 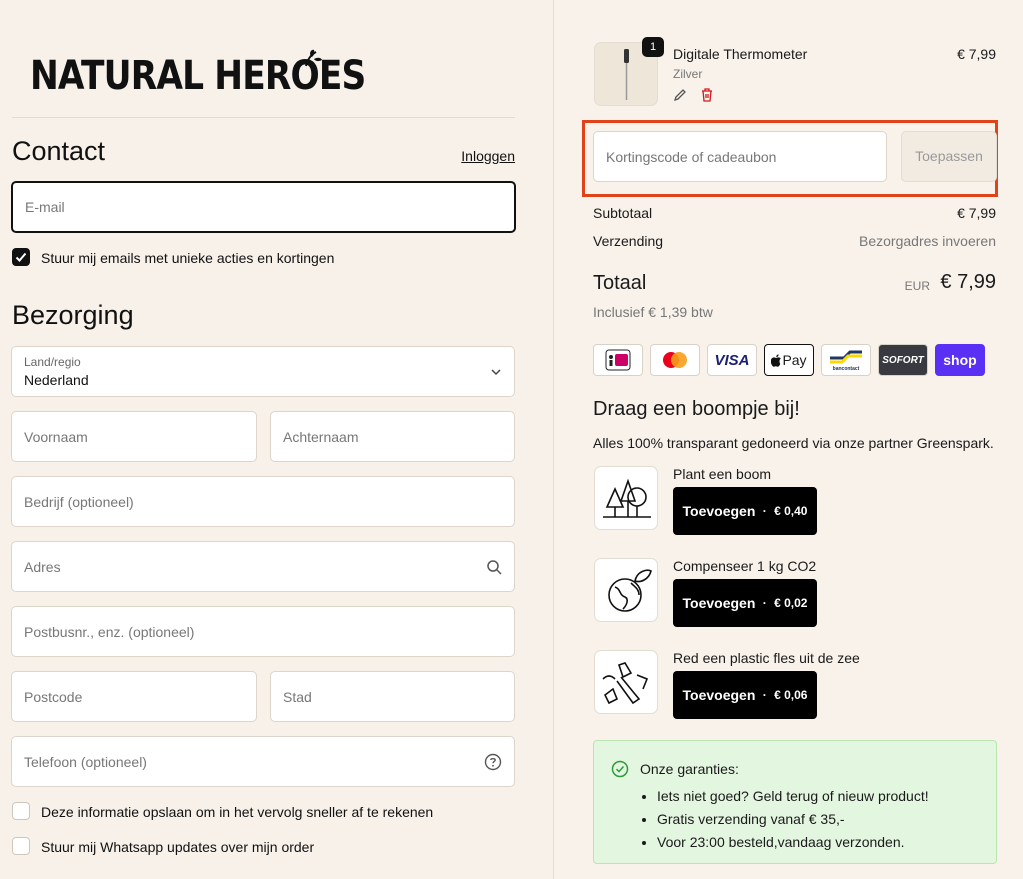 What do you see at coordinates (134, 696) in the screenshot?
I see `postcode-field: Postcode` at bounding box center [134, 696].